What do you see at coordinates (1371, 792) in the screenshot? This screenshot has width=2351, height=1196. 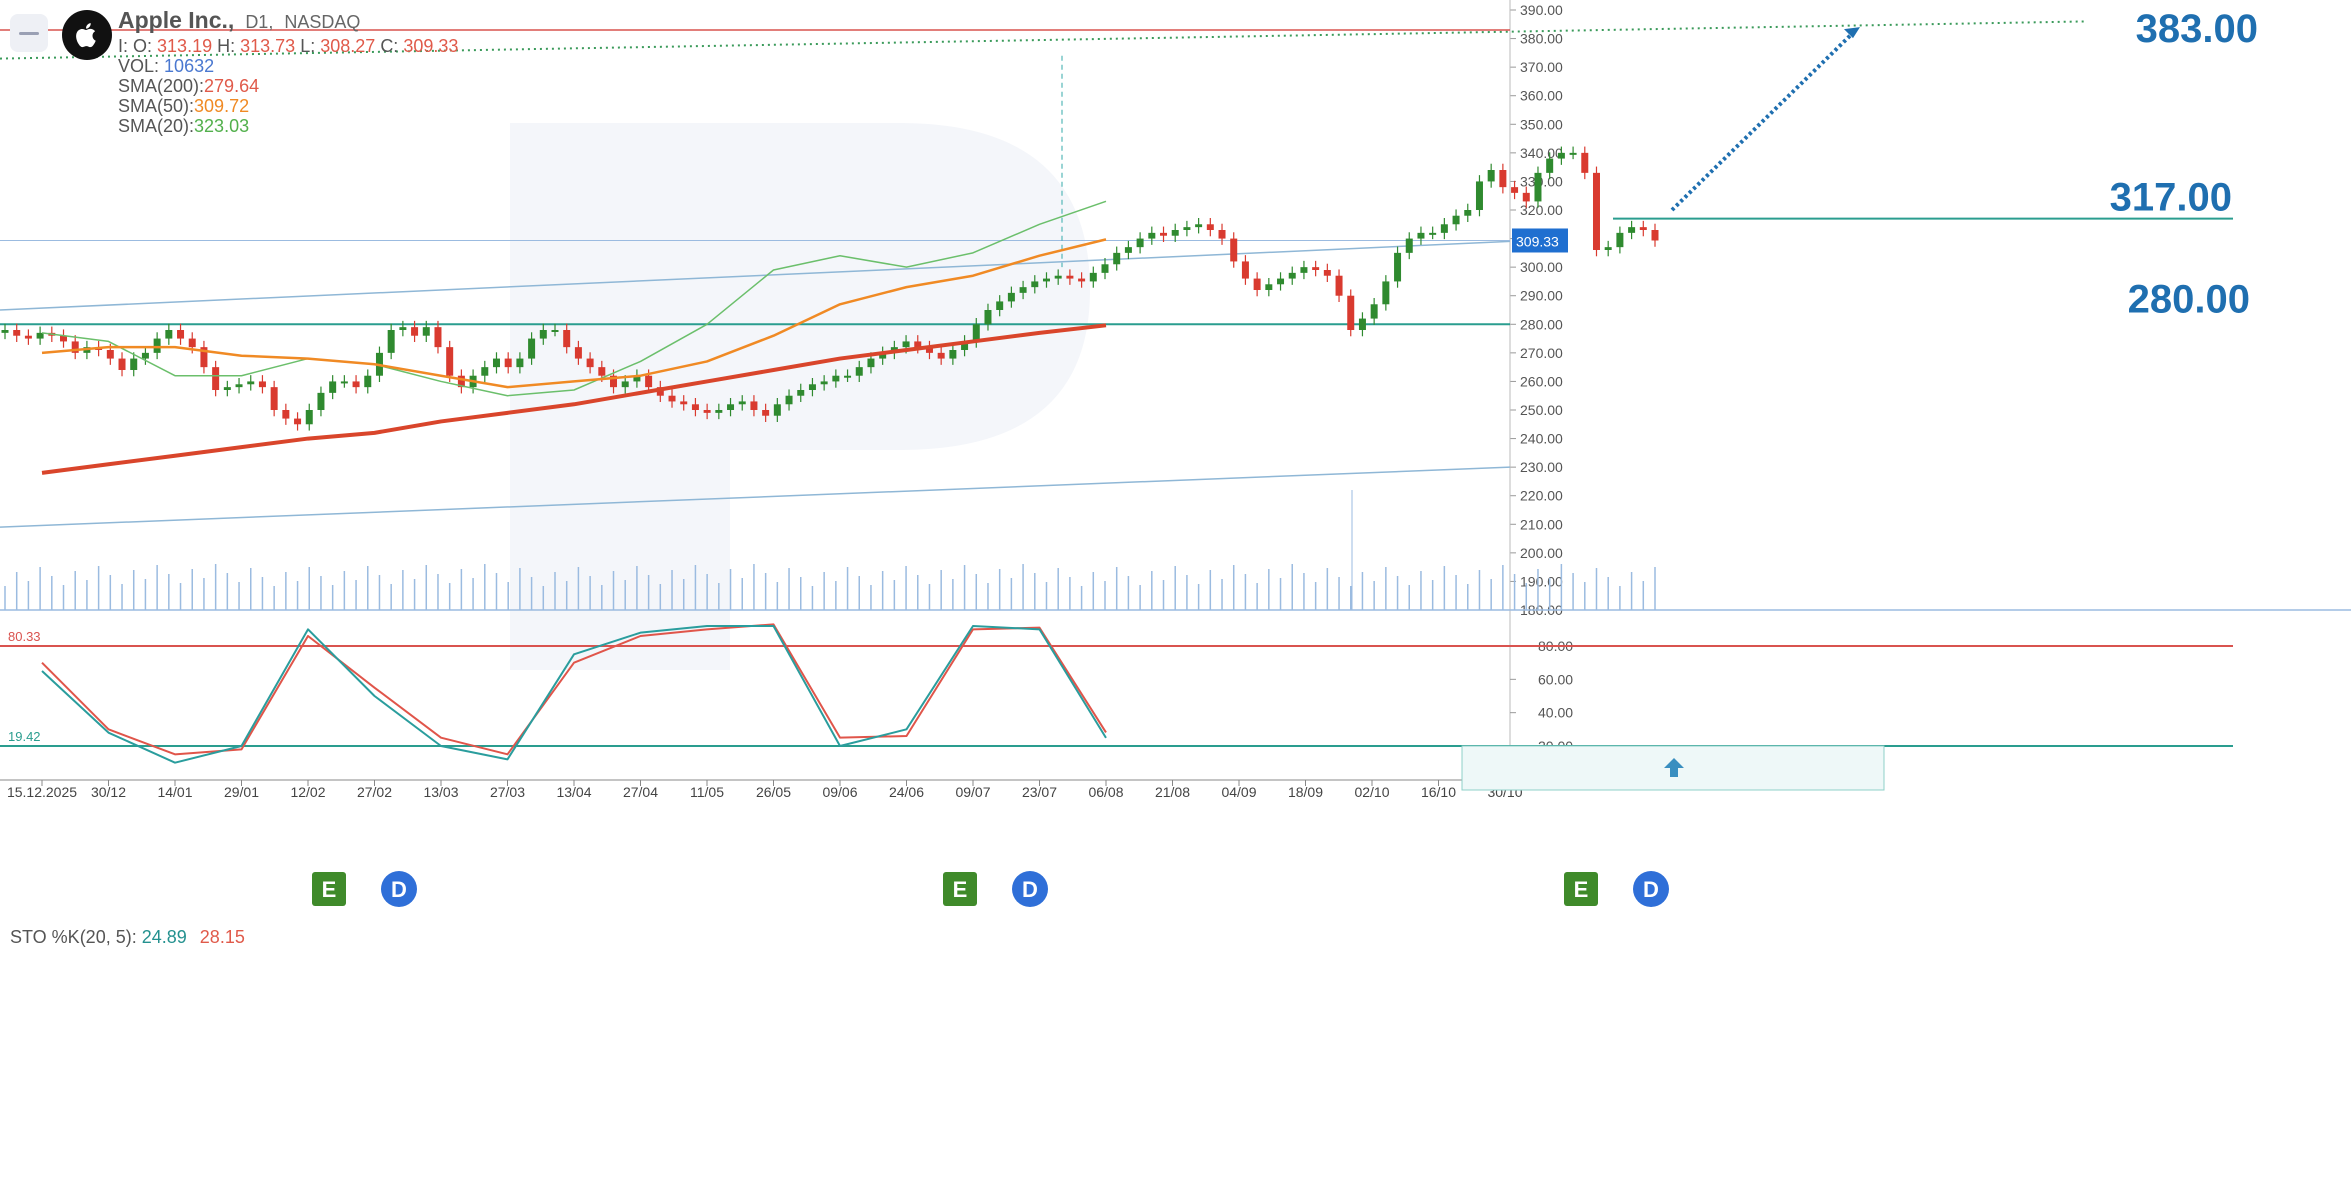 I see `date-tick-label: 02/10` at bounding box center [1371, 792].